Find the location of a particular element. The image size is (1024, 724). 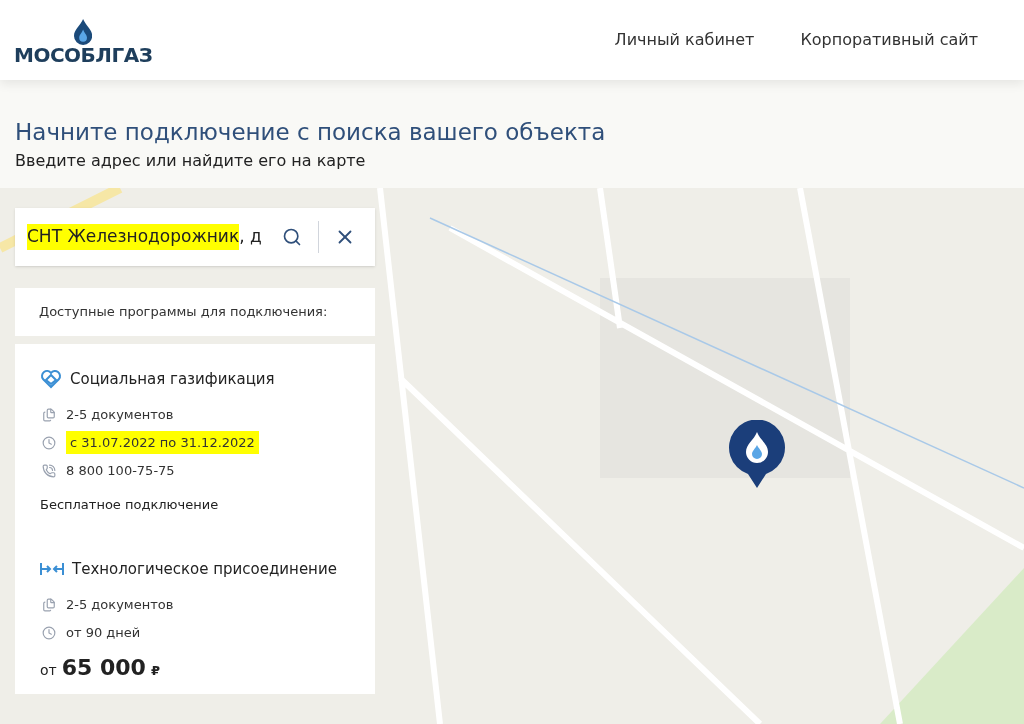

program-title: Социальная газификация is located at coordinates (172, 379).